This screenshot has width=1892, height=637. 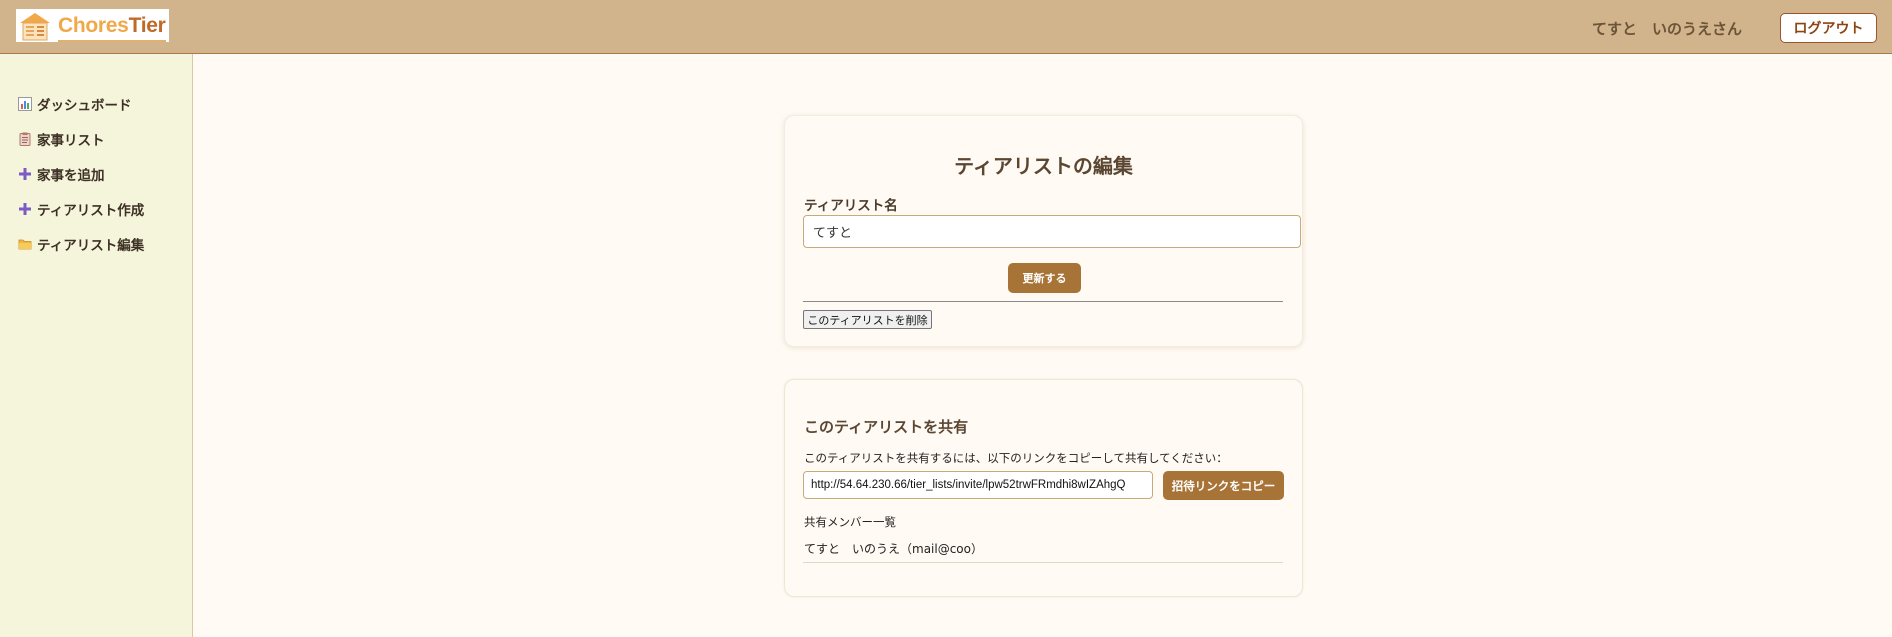 What do you see at coordinates (96, 345) in the screenshot?
I see `sidebar: ダッシュボード 家事リスト 家事を追加 ティアリスト作成 ティアリスト編集` at bounding box center [96, 345].